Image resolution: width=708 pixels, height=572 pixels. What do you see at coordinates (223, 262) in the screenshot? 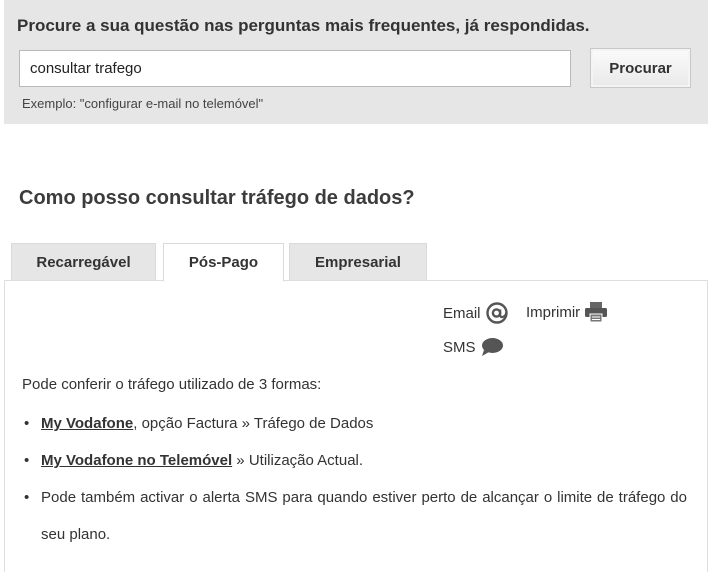
I see `tab-pos-pago: Pós-Pago` at bounding box center [223, 262].